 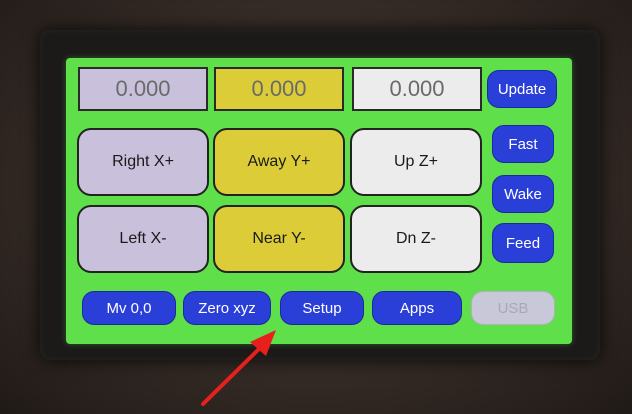 I want to click on annotation-arrow, so click(x=238, y=368).